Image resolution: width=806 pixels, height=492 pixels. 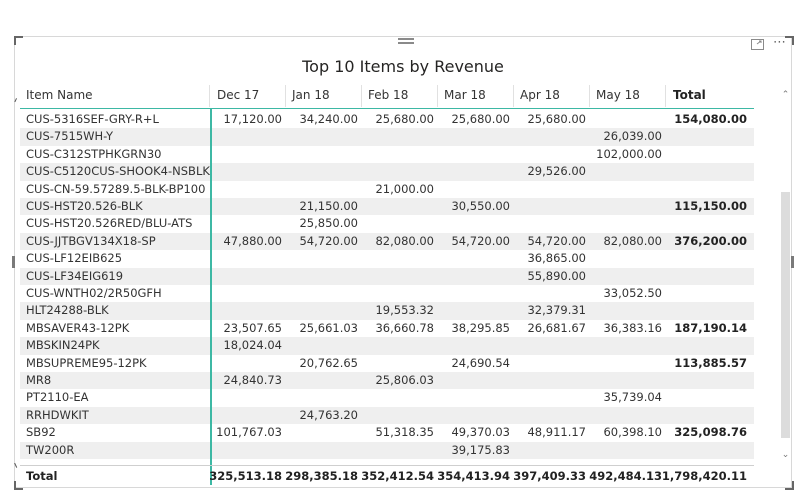 What do you see at coordinates (42, 476) in the screenshot?
I see `total-label: Total` at bounding box center [42, 476].